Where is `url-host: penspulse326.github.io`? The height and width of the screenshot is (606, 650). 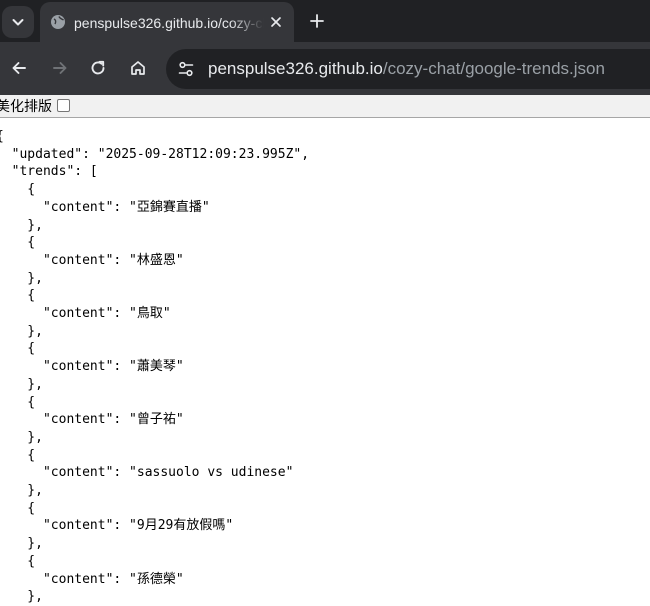 url-host: penspulse326.github.io is located at coordinates (295, 68).